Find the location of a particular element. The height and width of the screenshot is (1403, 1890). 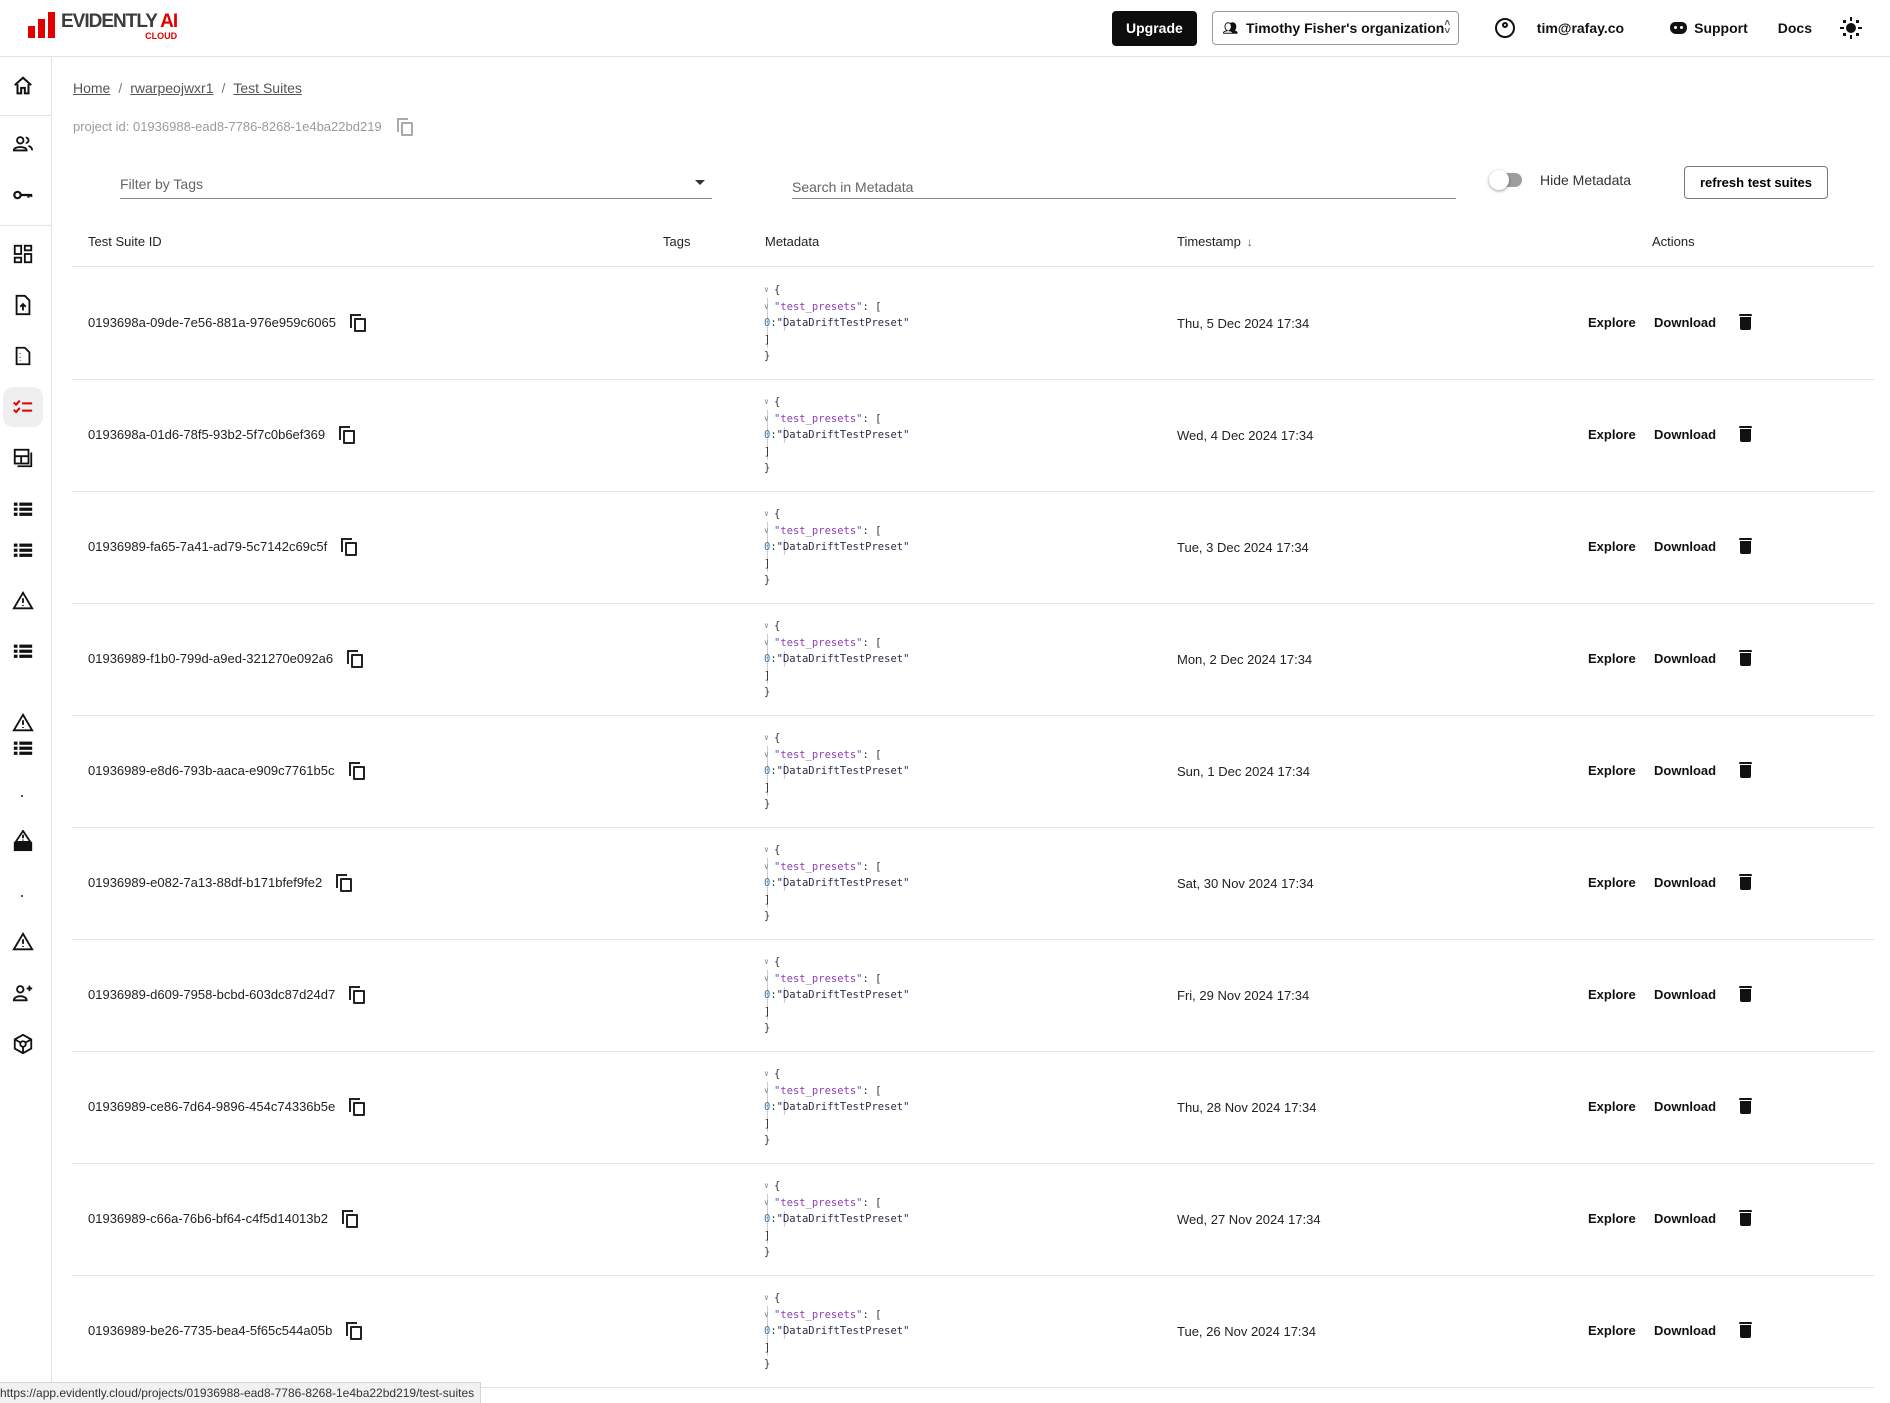

column-header-id: Test Suite ID is located at coordinates (125, 241).